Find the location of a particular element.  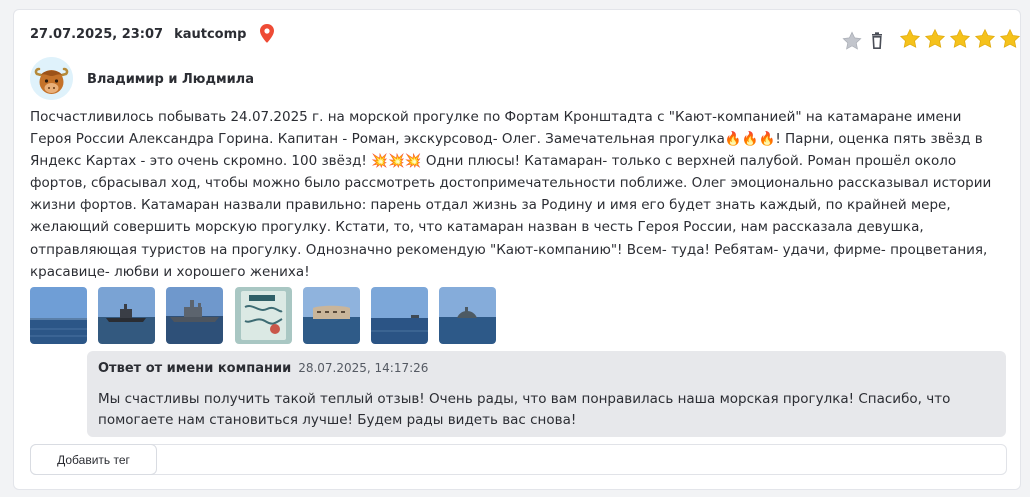

review-photos is located at coordinates (268, 315).